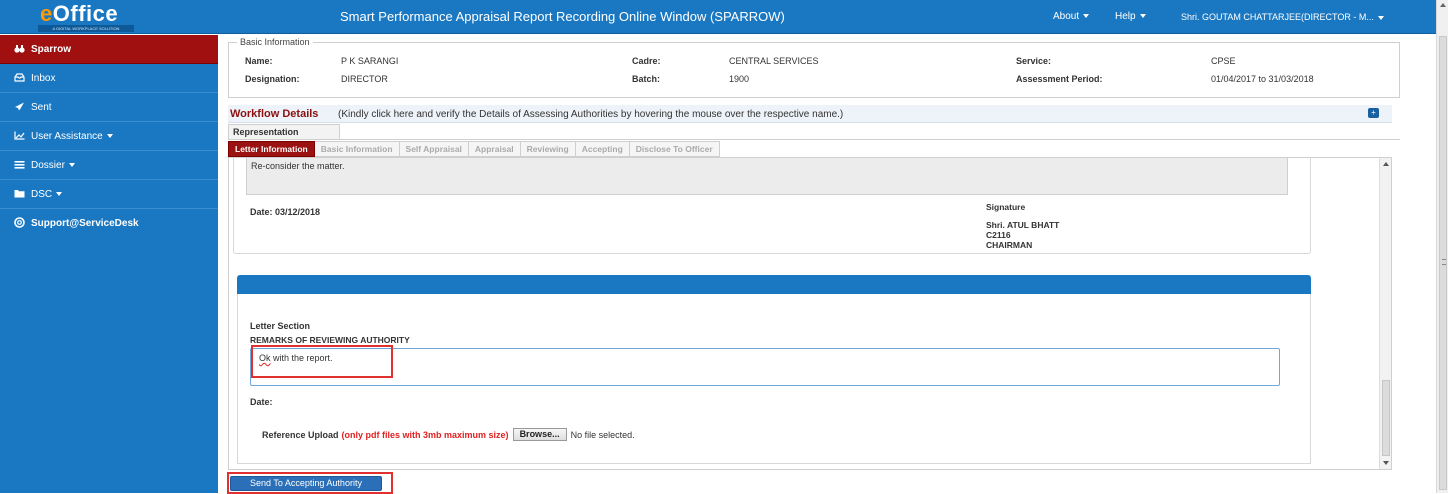  I want to click on batch-label: Batch:, so click(646, 79).